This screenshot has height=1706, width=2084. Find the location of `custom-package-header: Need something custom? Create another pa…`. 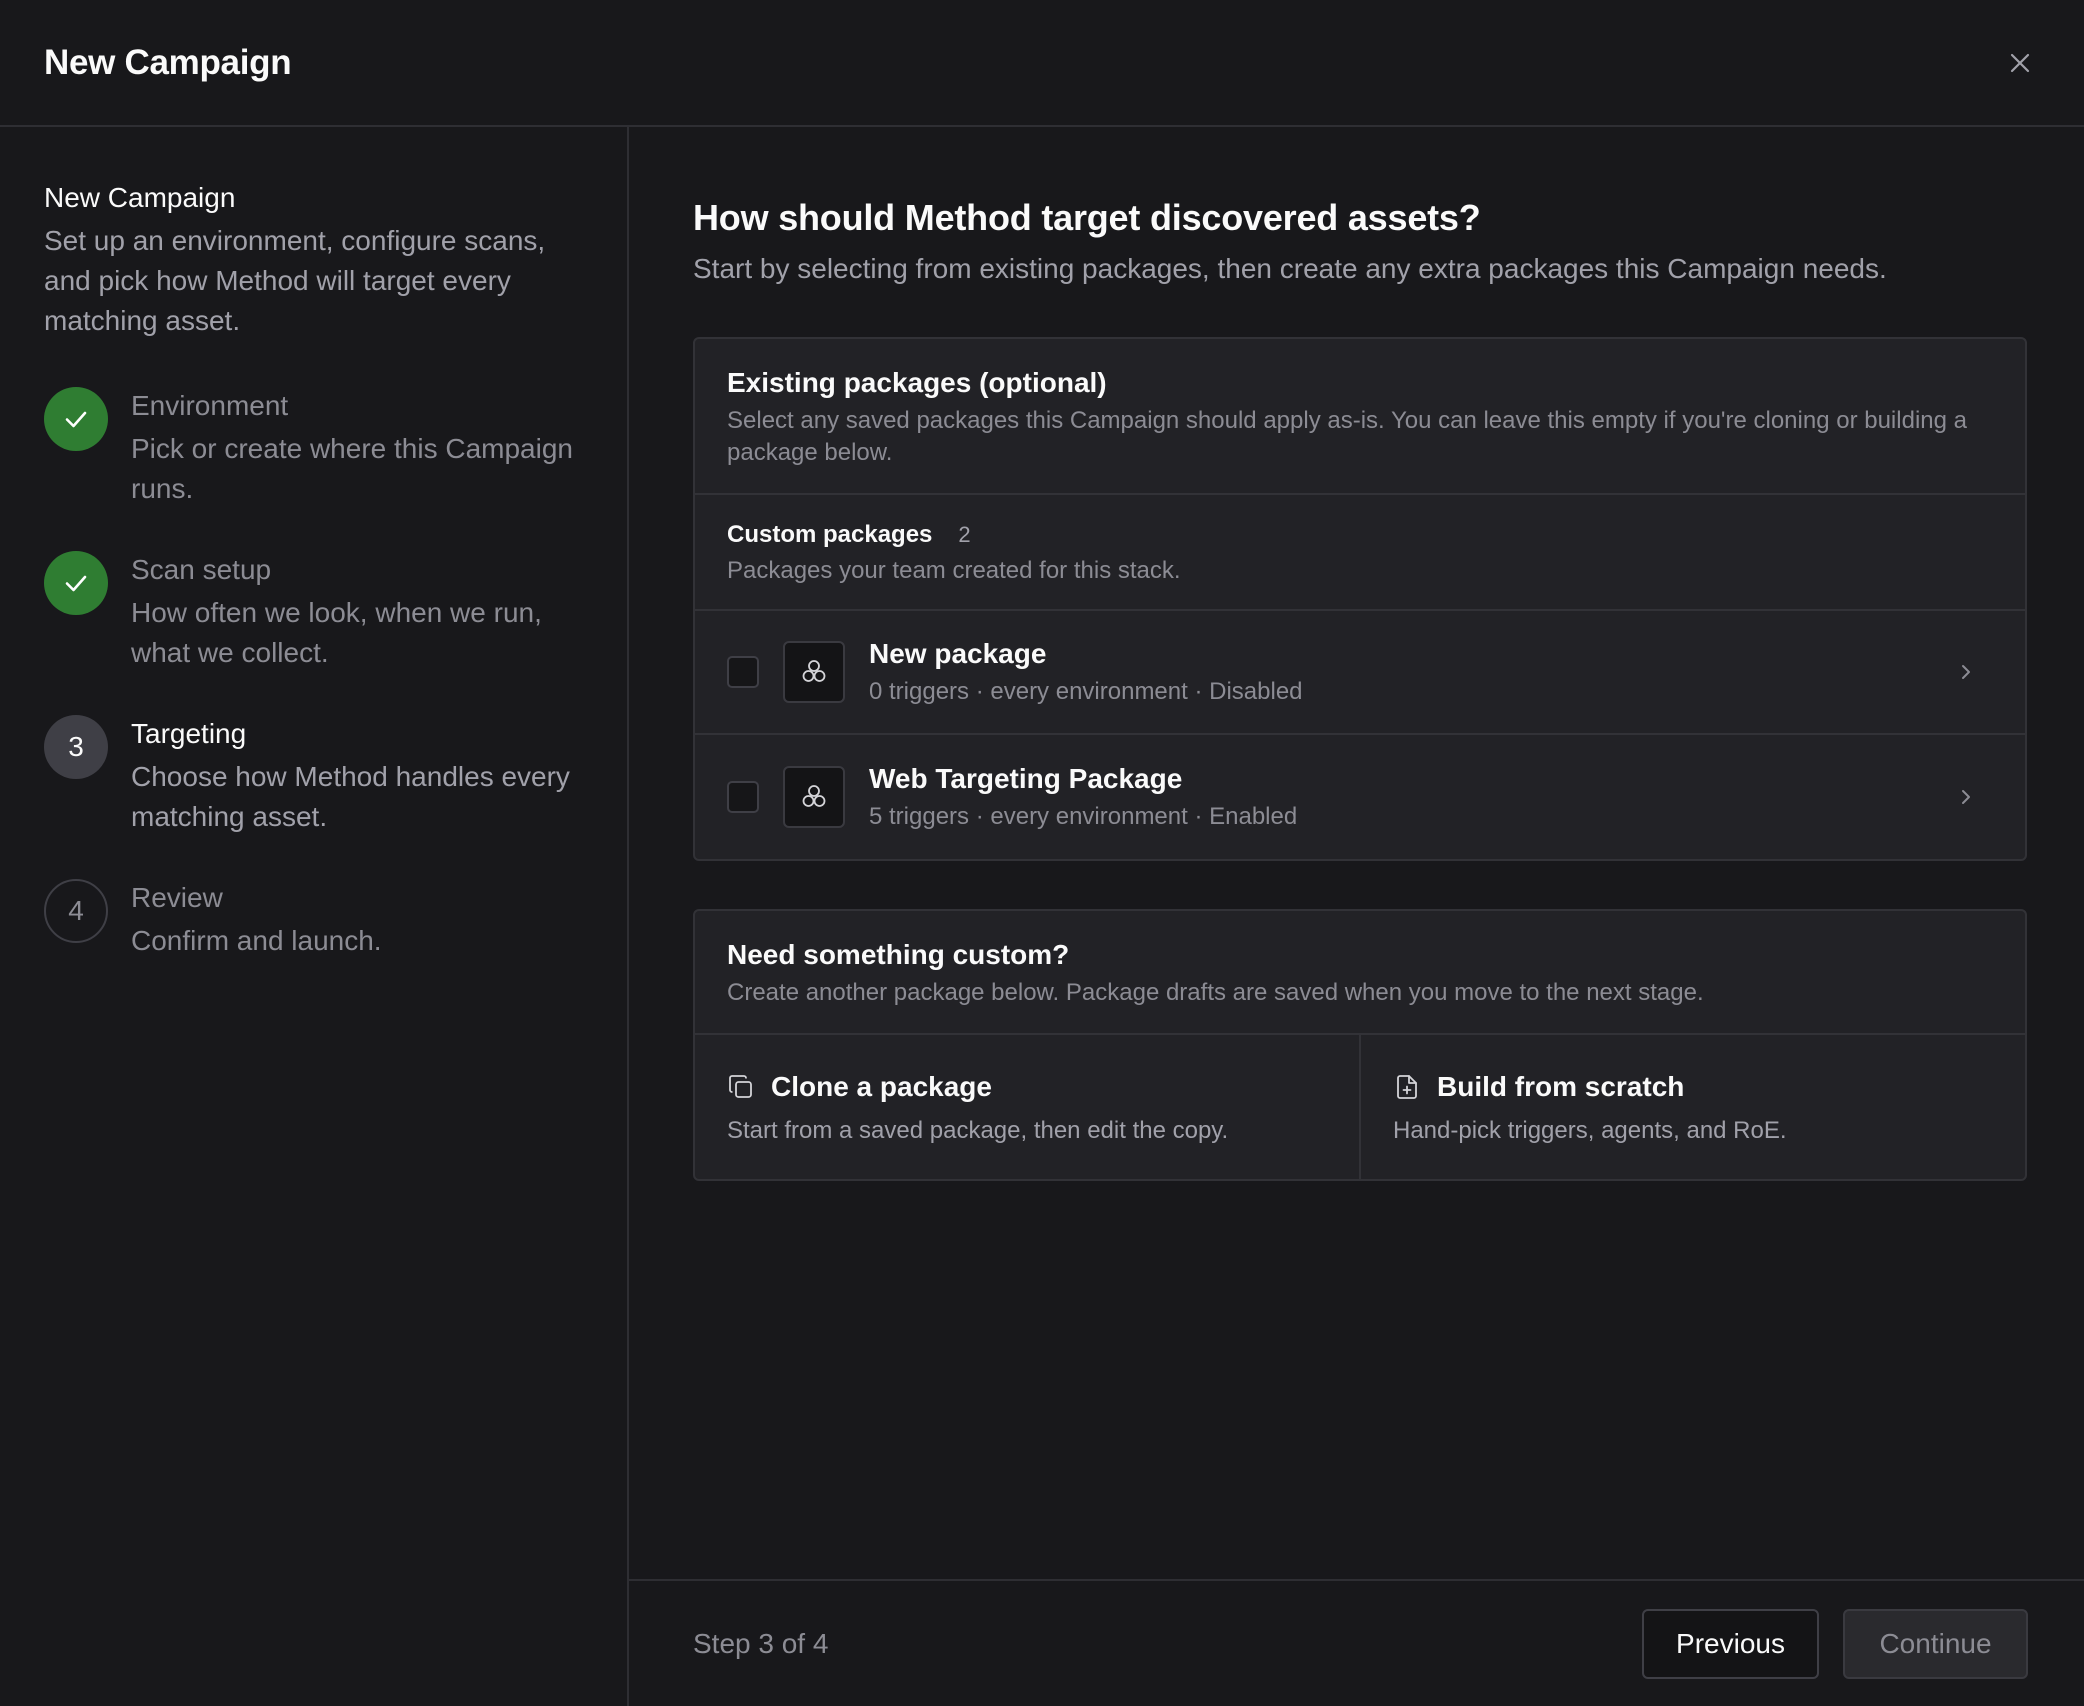

custom-package-header: Need something custom? Create another pa… is located at coordinates (1360, 973).